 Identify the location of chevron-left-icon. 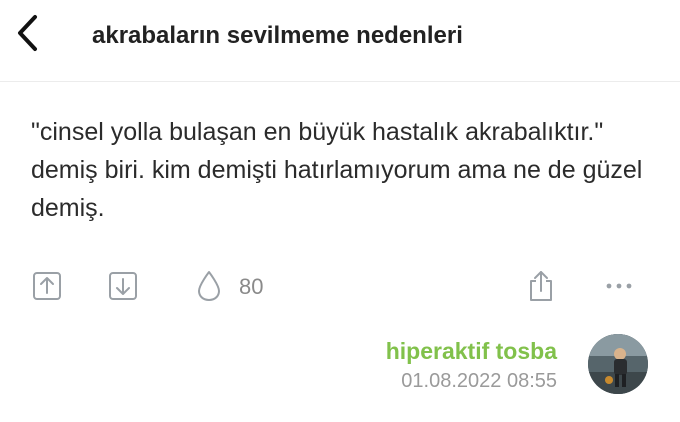
(27, 33).